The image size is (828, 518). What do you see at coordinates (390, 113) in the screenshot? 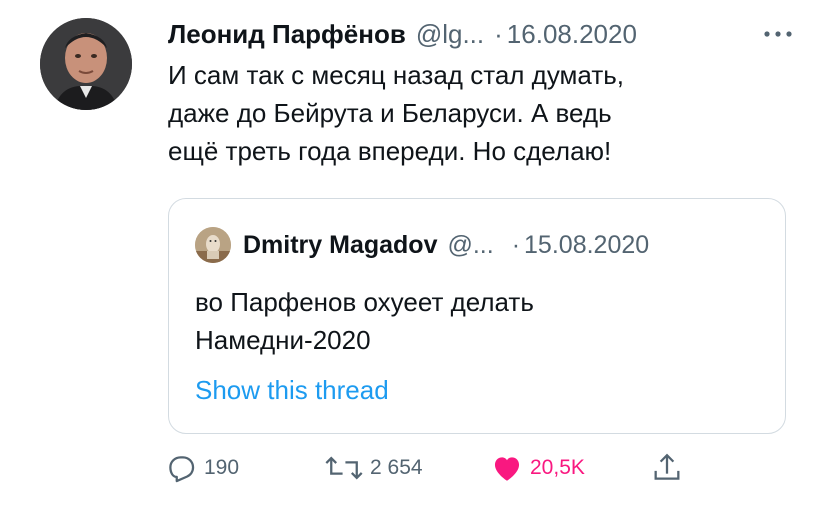
I see `tweet-text-line: даже до Бейрута и Беларуси. А ведь` at bounding box center [390, 113].